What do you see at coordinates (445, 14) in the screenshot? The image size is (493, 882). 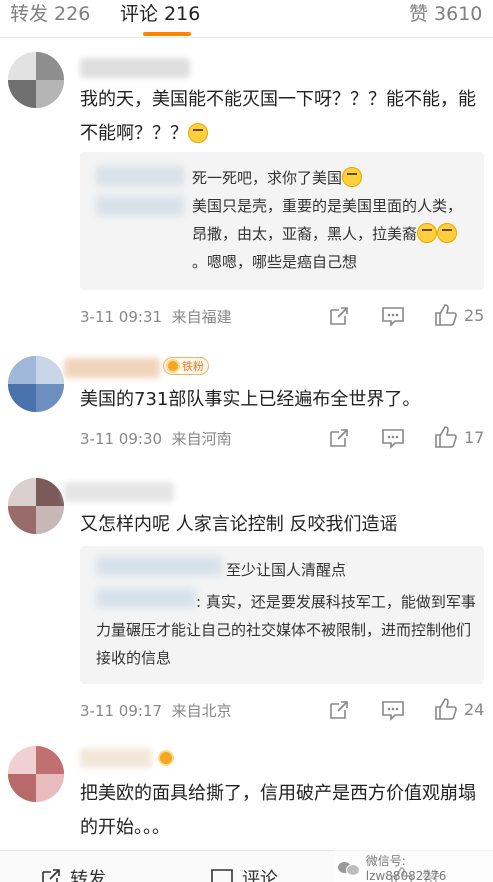 I see `tab-likes: 赞 3610` at bounding box center [445, 14].